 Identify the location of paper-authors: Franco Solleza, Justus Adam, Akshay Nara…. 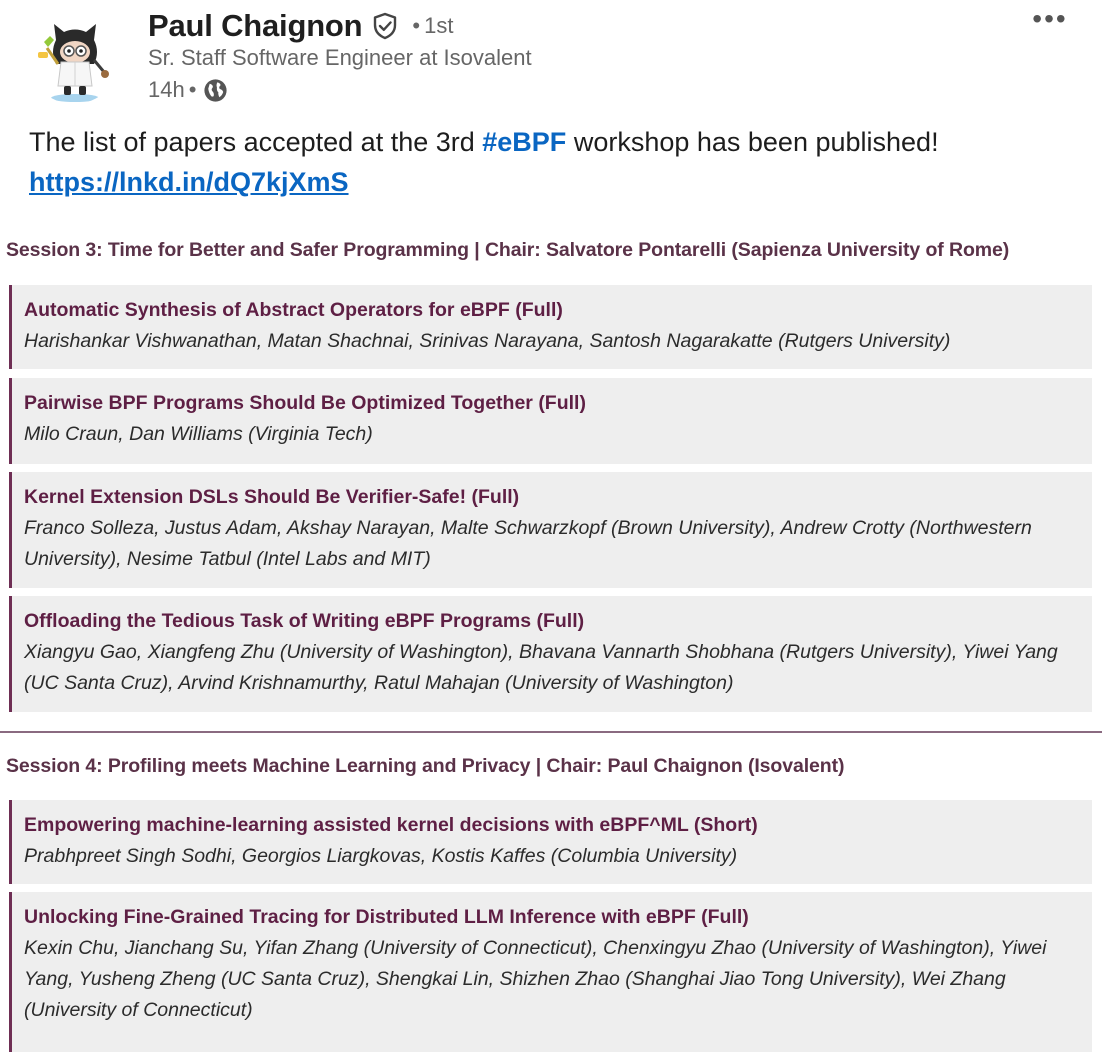
(528, 543).